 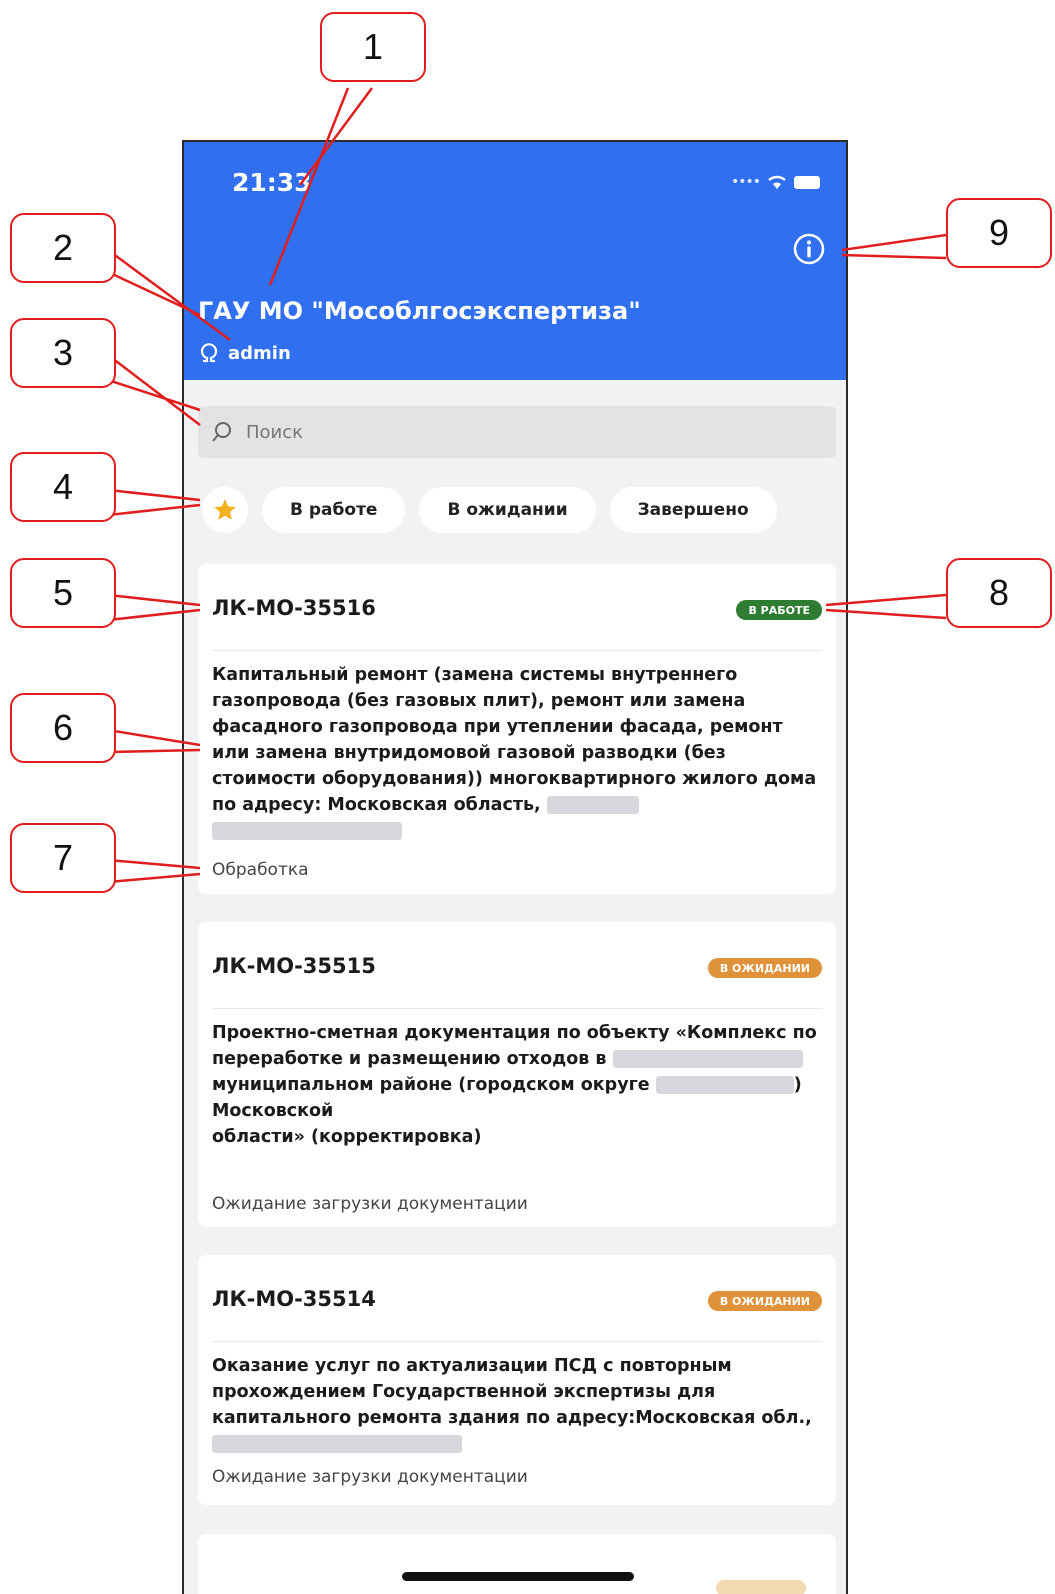 I want to click on request-state: Обработка, so click(x=260, y=870).